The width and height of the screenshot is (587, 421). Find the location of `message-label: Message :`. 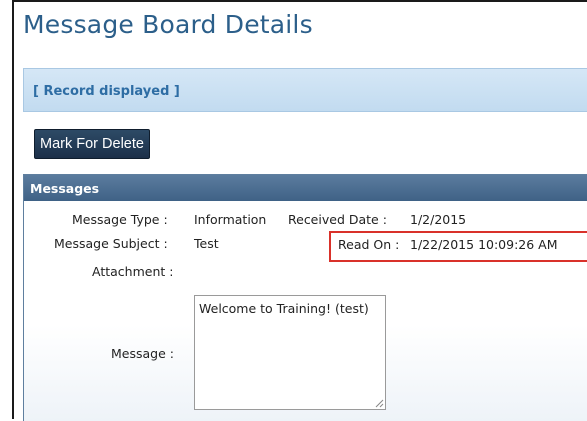

message-label: Message : is located at coordinates (142, 353).